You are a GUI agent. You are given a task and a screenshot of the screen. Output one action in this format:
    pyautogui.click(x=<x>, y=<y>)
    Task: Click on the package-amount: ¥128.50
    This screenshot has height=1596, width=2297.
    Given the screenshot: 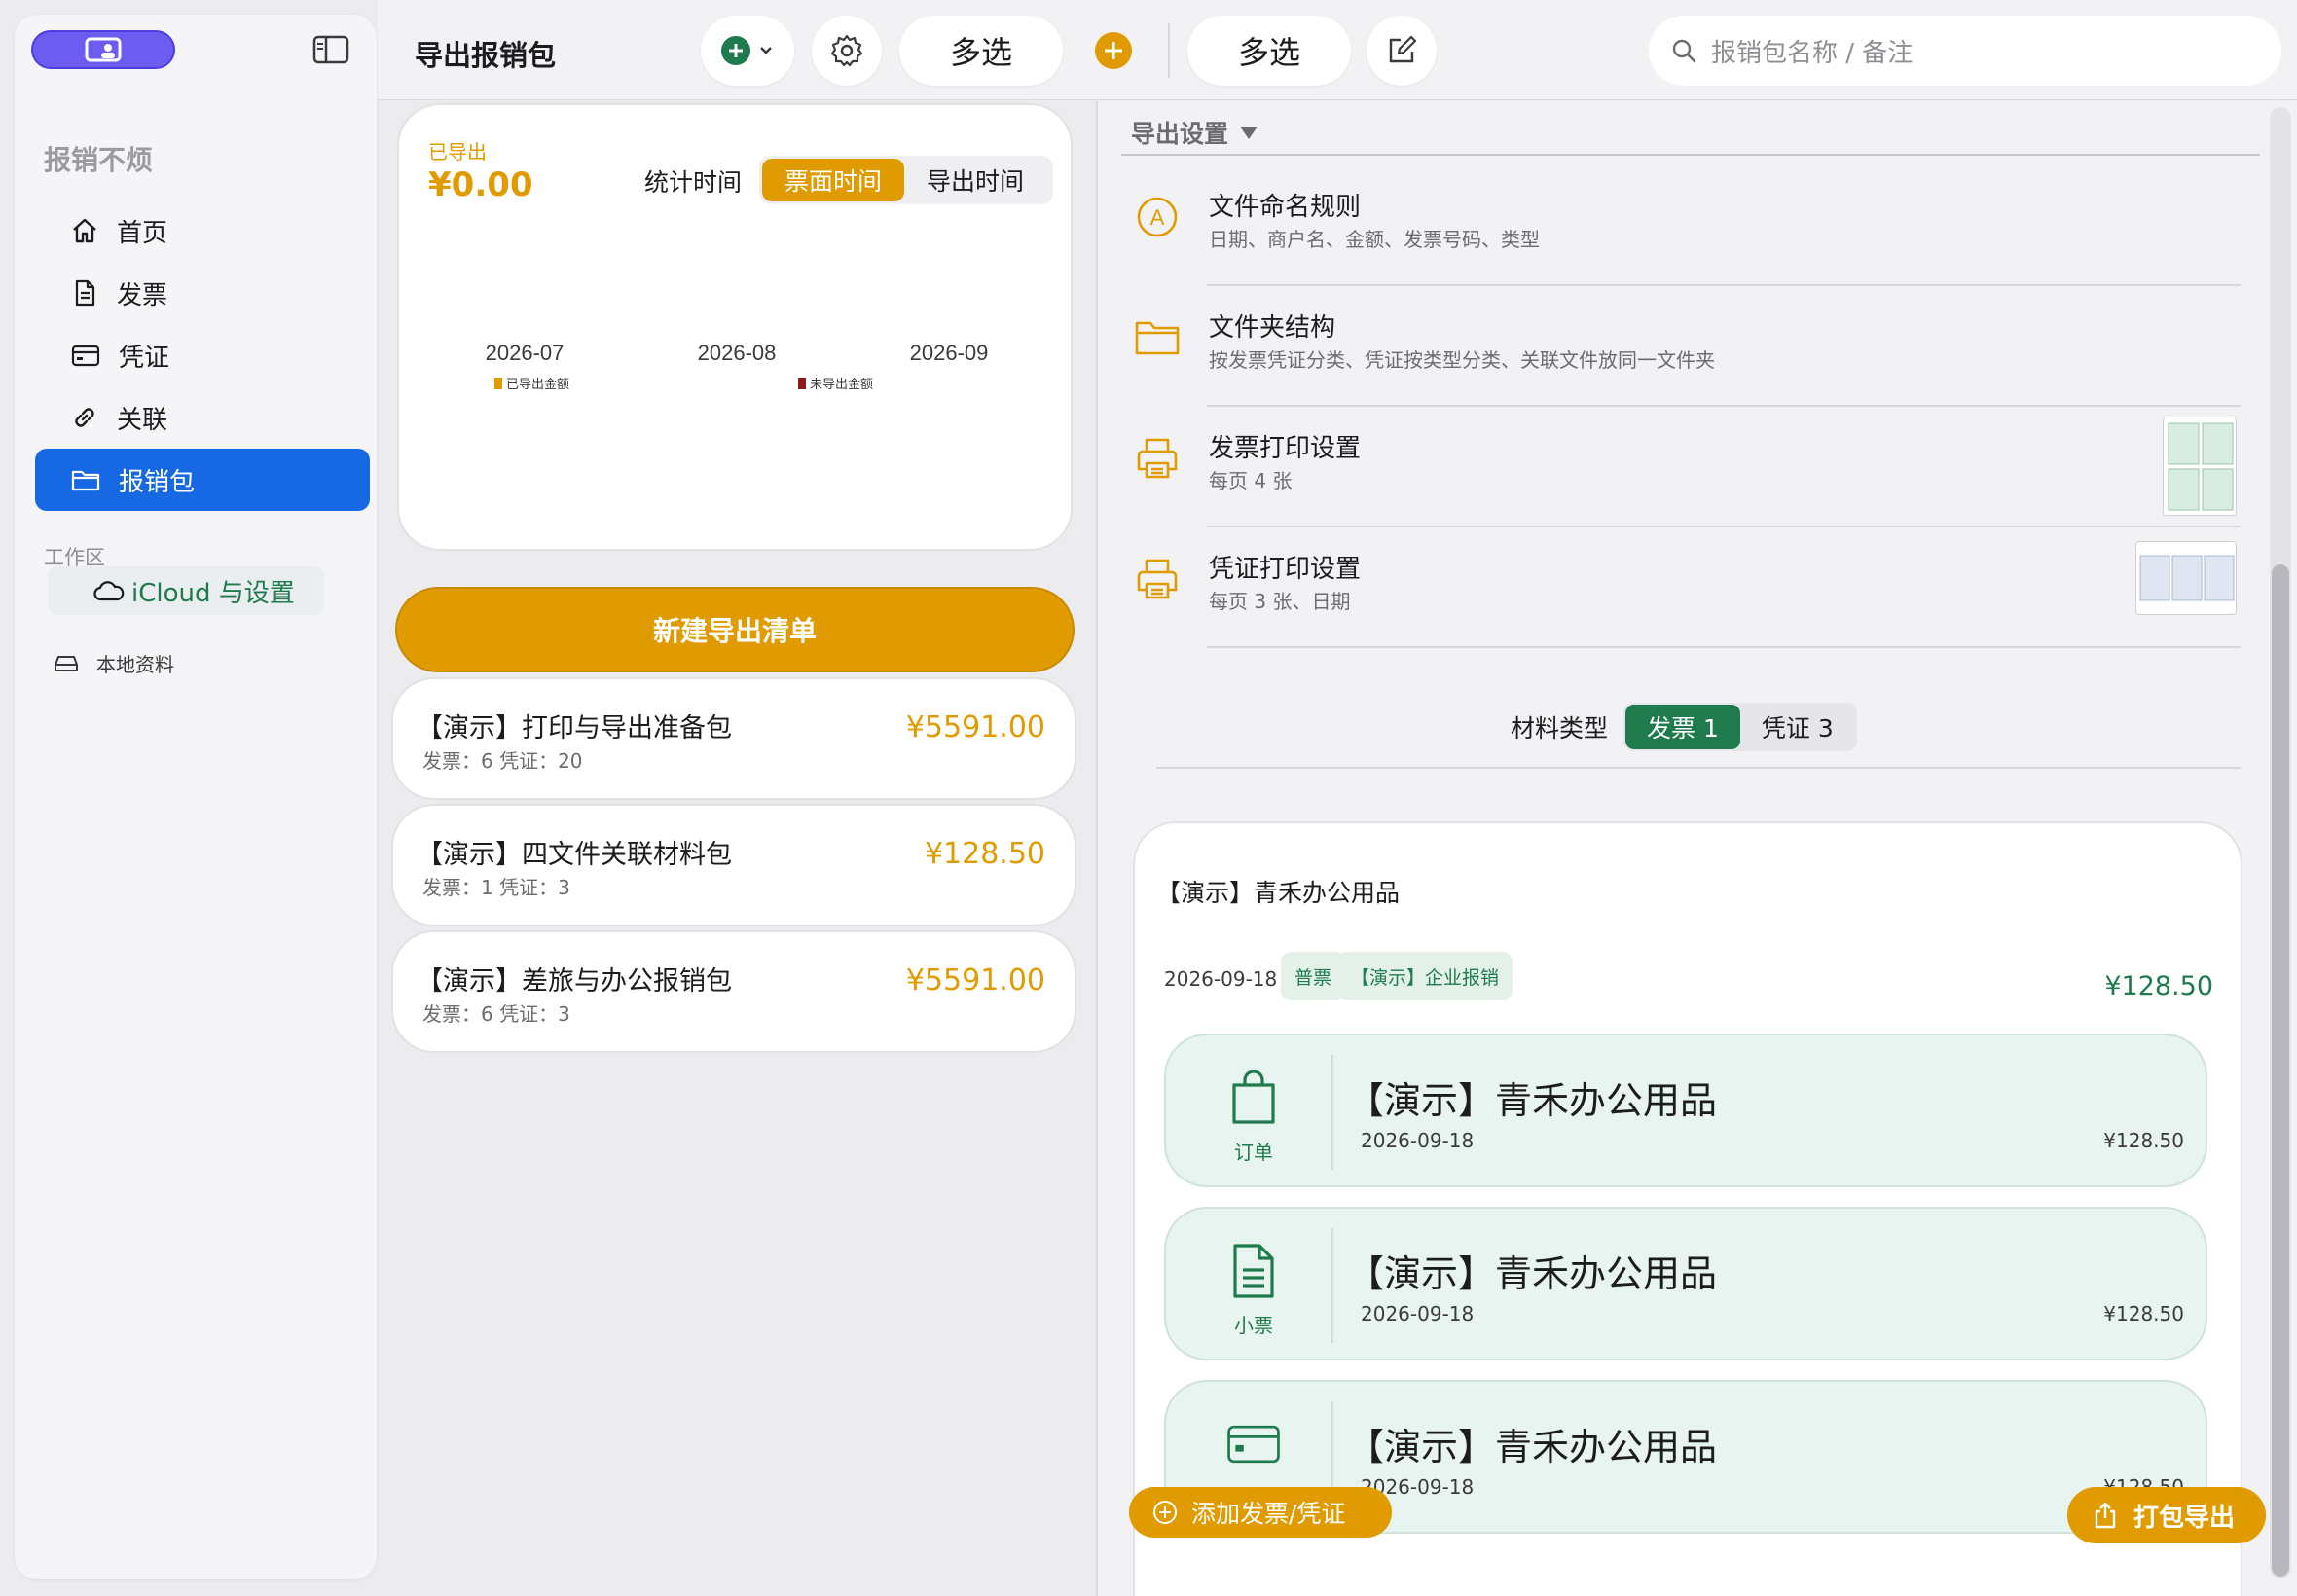 What is the action you would take?
    pyautogui.click(x=984, y=854)
    